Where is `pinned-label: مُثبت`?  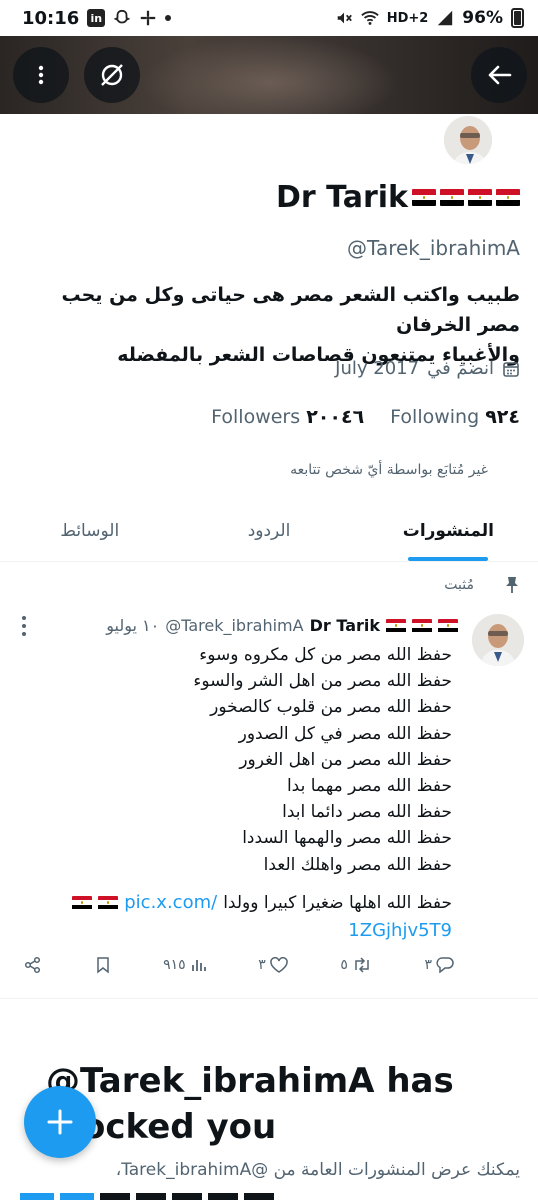 pinned-label: مُثبت is located at coordinates (459, 585).